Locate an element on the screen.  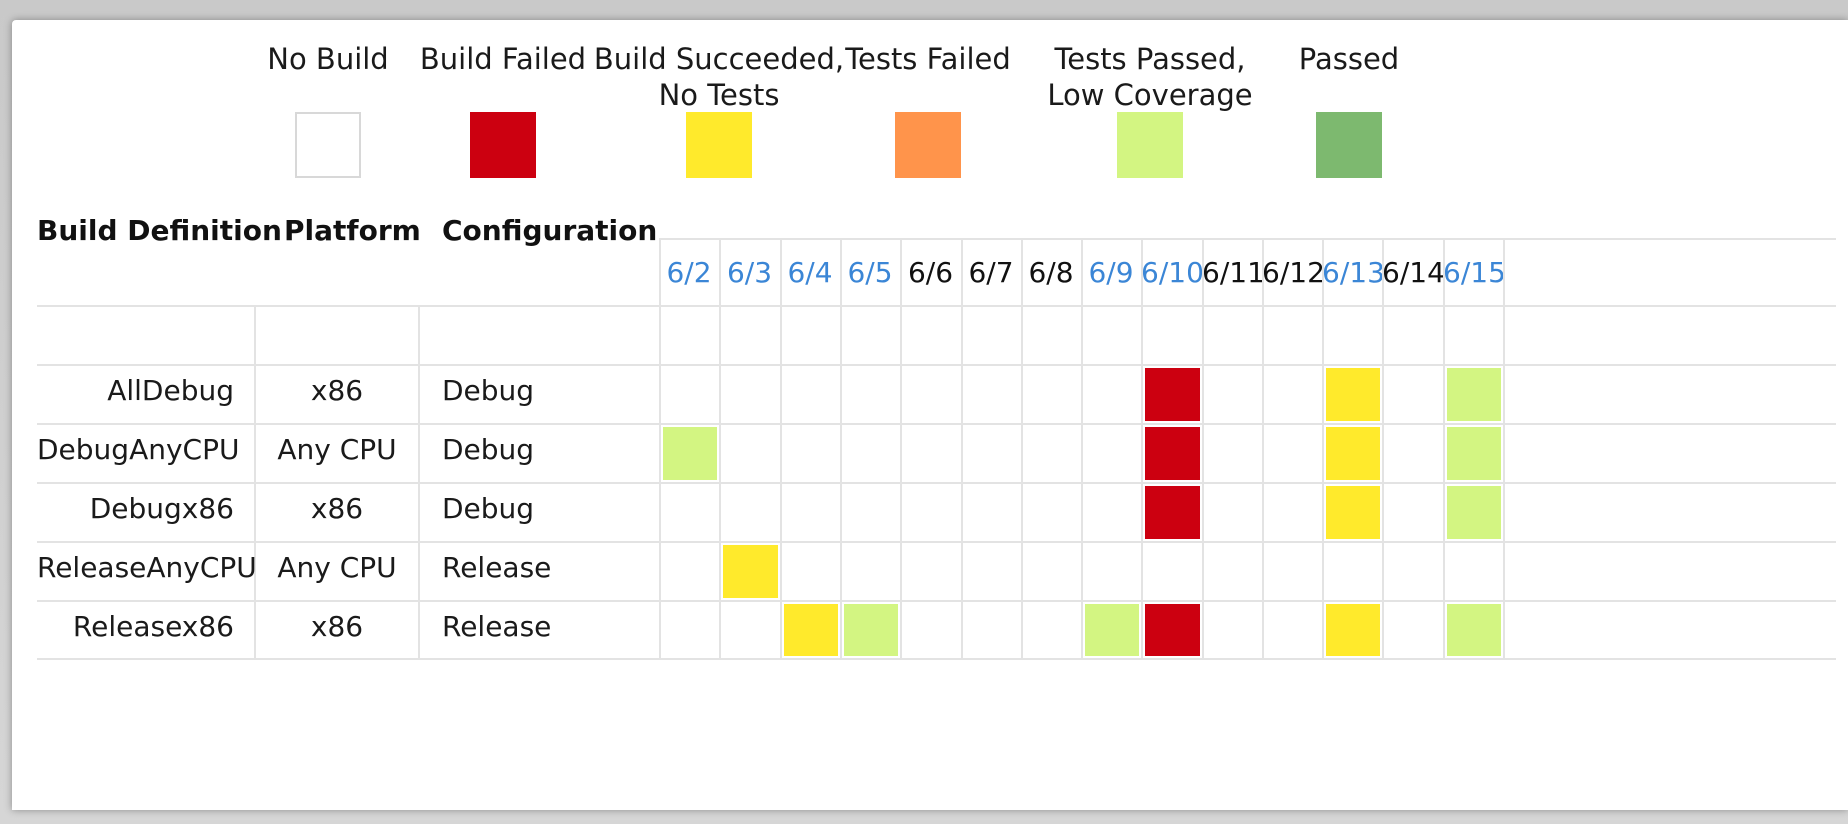
grid-header-top-line is located at coordinates (1247, 239).